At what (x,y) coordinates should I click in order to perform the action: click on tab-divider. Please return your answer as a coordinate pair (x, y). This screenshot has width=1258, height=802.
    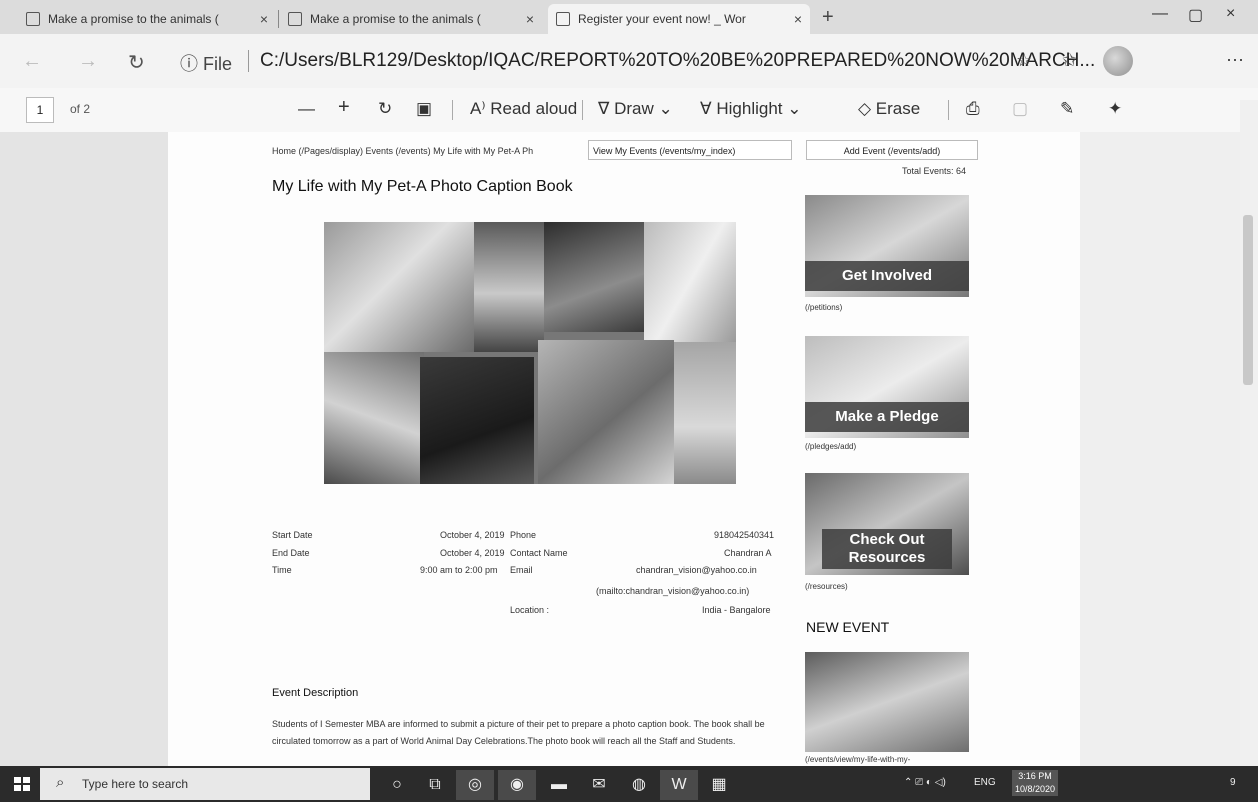
    Looking at the image, I should click on (278, 19).